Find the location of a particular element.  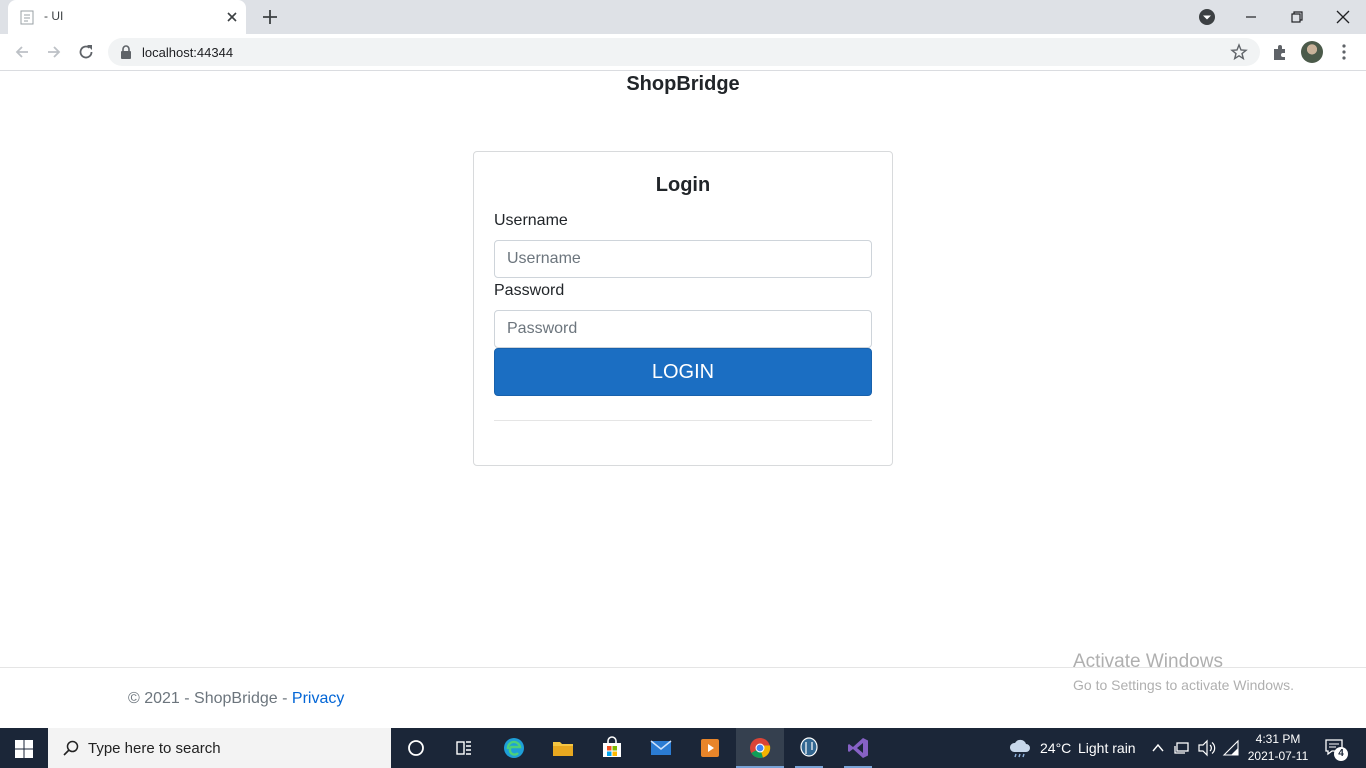

login-card: Login Username Password LOGIN is located at coordinates (683, 308).